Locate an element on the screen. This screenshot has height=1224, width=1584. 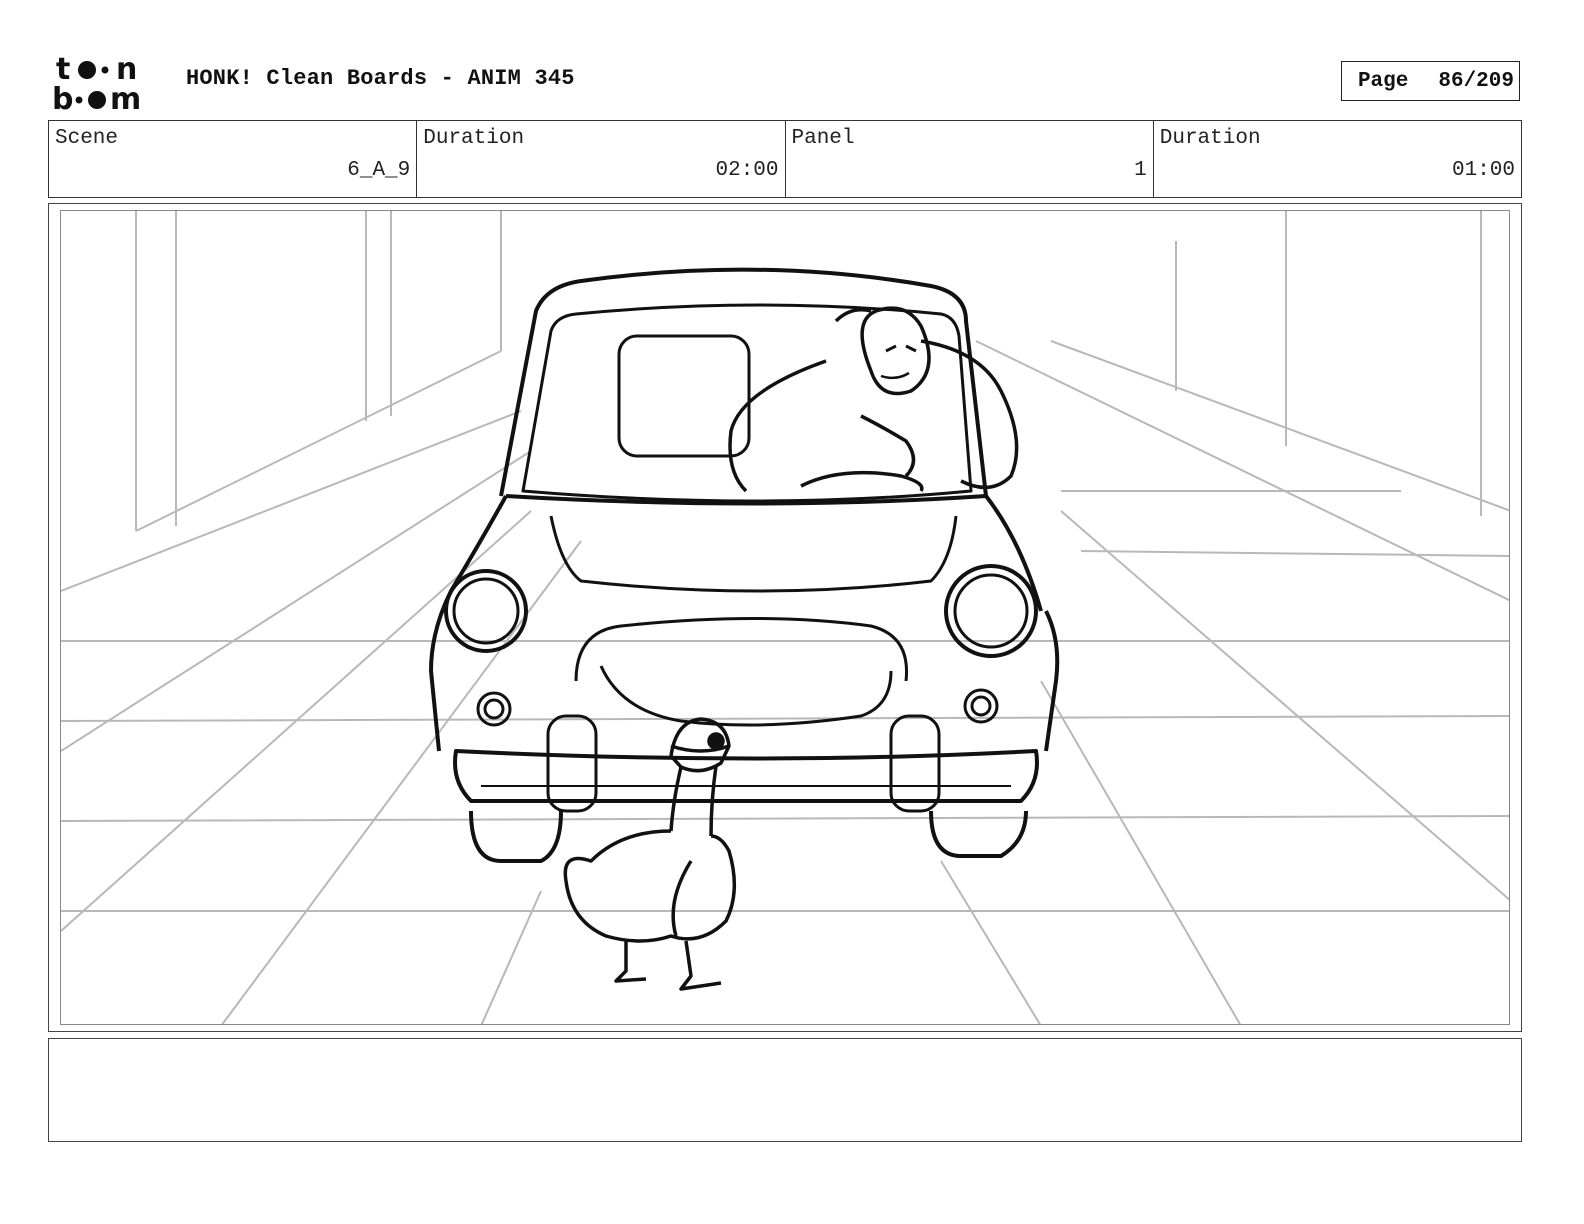
panel-label: Panel is located at coordinates (823, 138).